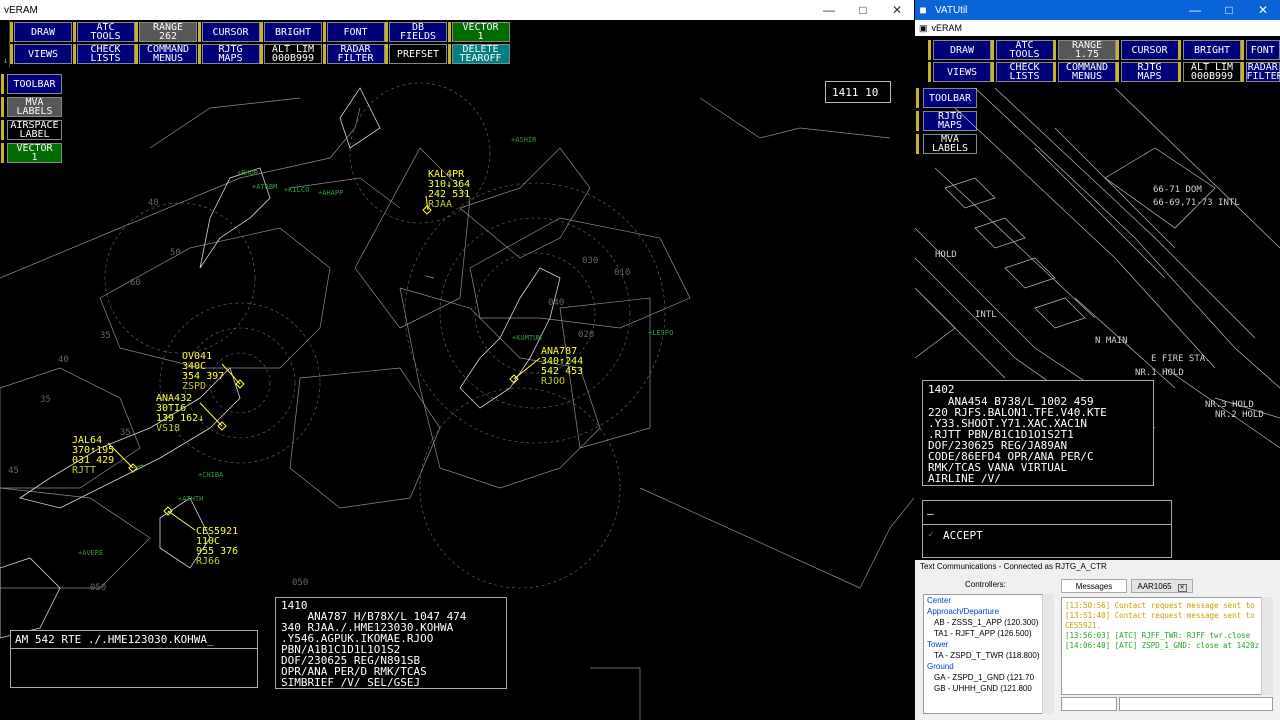  Describe the element at coordinates (217, 547) in the screenshot. I see `aircraft-datablock: CES5921 110C 955 376 RJ66` at that location.